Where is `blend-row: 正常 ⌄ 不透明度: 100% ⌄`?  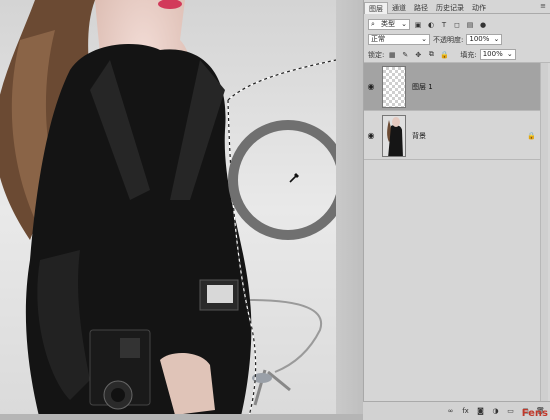 blend-row: 正常 ⌄ 不透明度: 100% ⌄ is located at coordinates (457, 39).